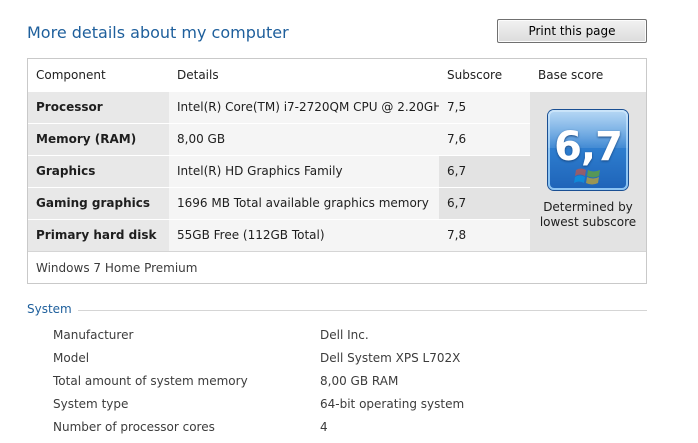 The width and height of the screenshot is (698, 443). What do you see at coordinates (98, 107) in the screenshot?
I see `row-component: Processor` at bounding box center [98, 107].